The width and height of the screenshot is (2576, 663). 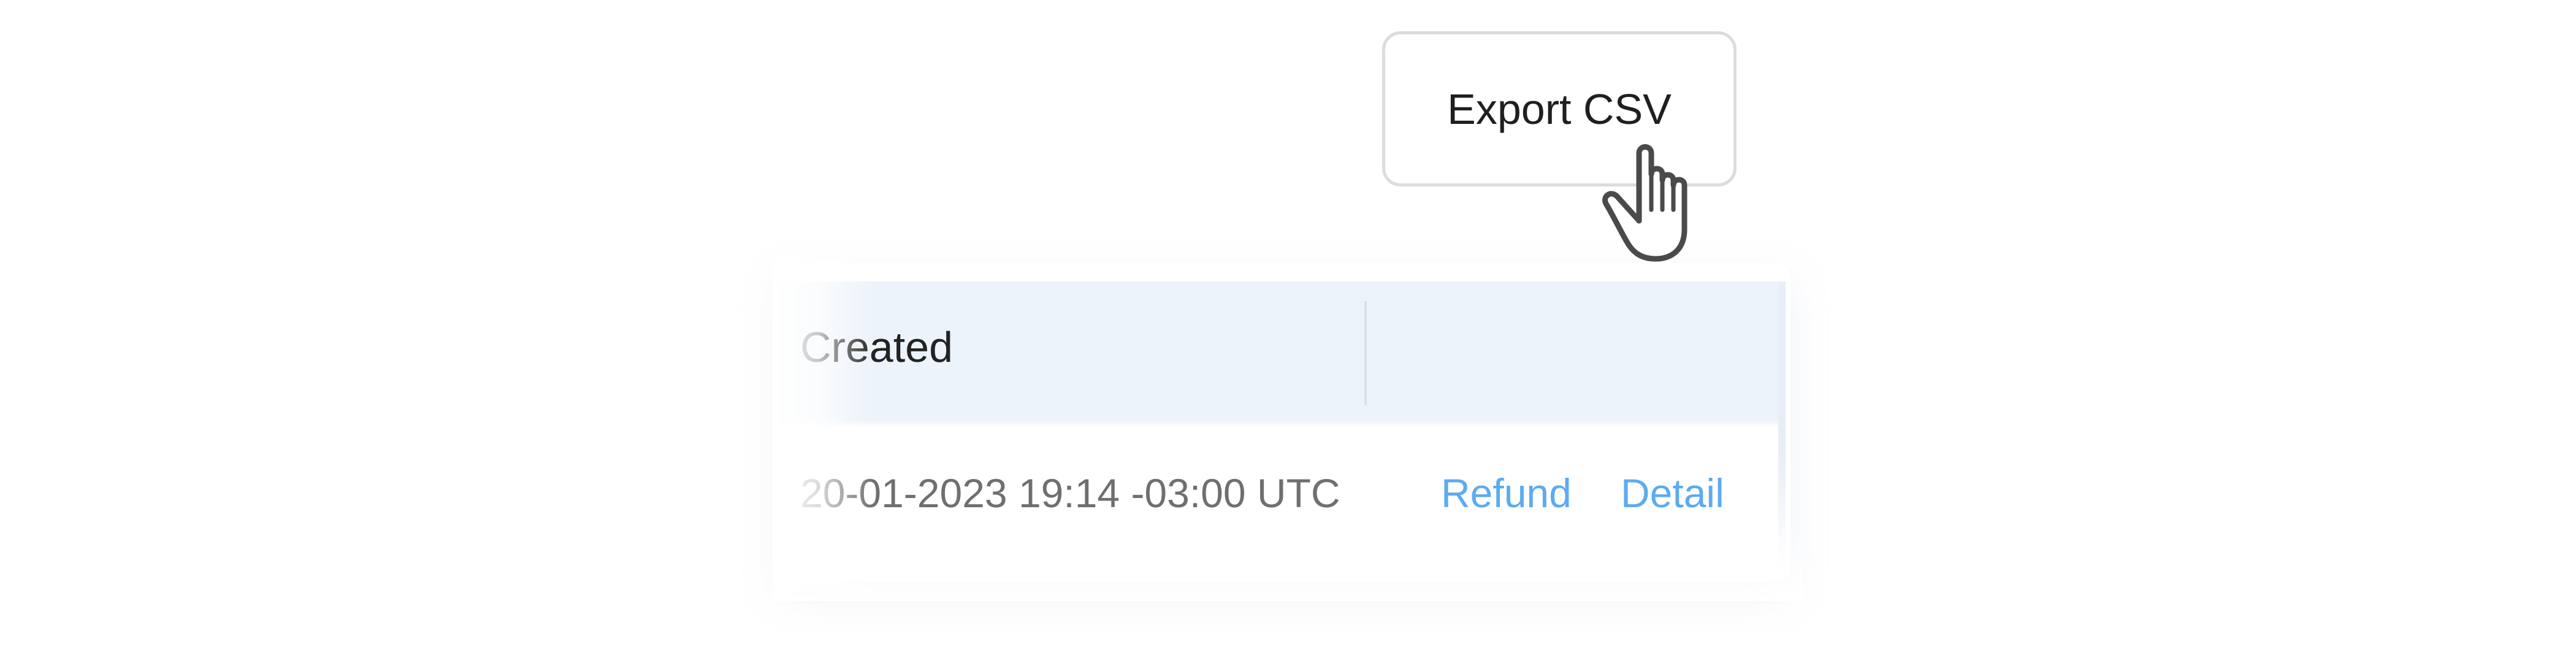 I want to click on column-divider, so click(x=1365, y=353).